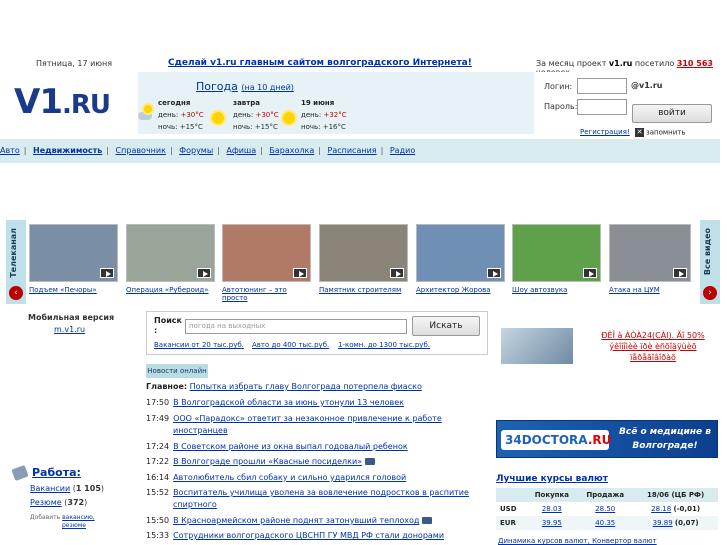  What do you see at coordinates (607, 495) in the screenshot?
I see `table-header: Покупка Продажа 18/06 (ЦБ РФ)` at bounding box center [607, 495].